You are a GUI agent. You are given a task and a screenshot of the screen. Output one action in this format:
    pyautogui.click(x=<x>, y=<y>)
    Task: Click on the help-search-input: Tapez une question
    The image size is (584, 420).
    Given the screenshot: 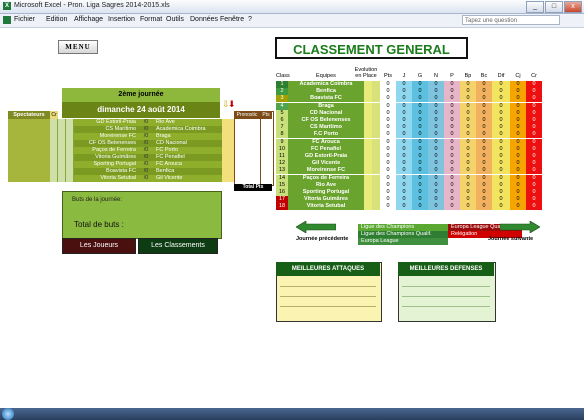 What is the action you would take?
    pyautogui.click(x=511, y=20)
    